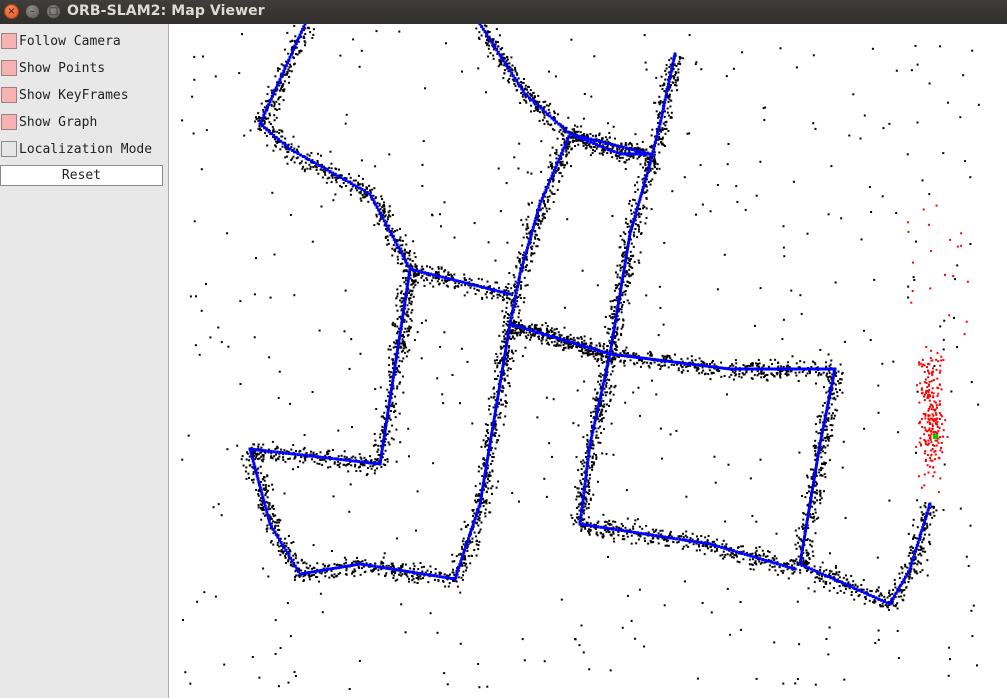 This screenshot has height=698, width=1007. Describe the element at coordinates (9, 41) in the screenshot. I see `follow-camera-checkbox` at that location.